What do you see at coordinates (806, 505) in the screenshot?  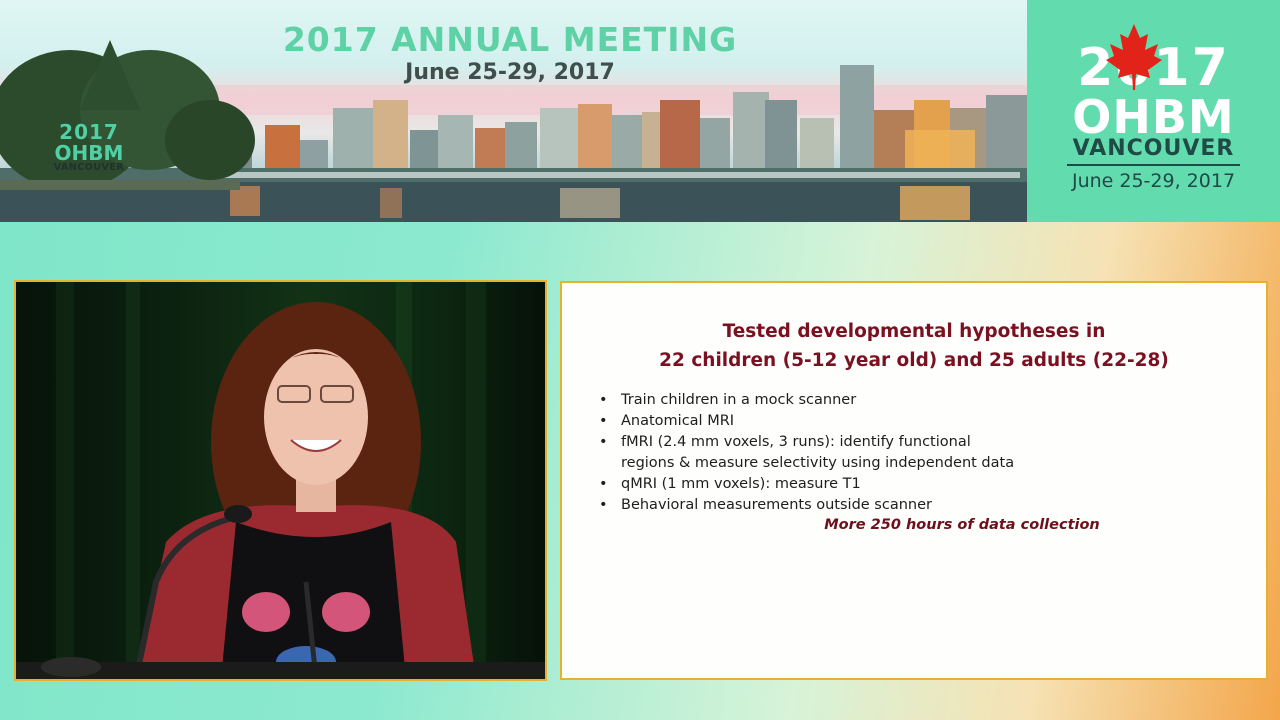 I see `bullet-item: Behavioral measurements outside scanner` at bounding box center [806, 505].